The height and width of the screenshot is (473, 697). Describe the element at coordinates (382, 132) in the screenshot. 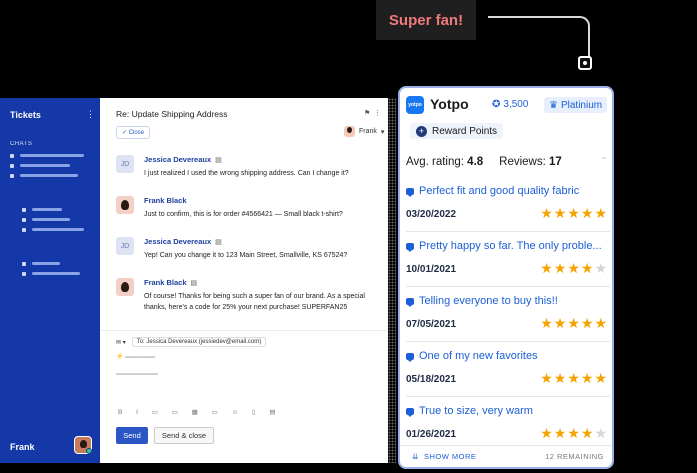

I see `chevron-down-icon: ▾` at that location.